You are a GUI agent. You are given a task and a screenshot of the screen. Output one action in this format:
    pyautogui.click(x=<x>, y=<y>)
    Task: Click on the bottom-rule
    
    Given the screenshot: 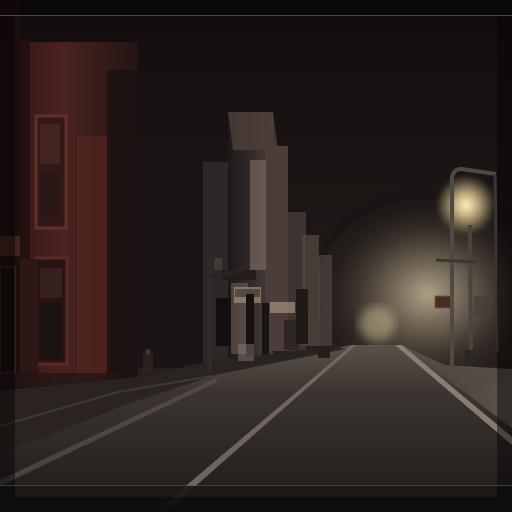 What is the action you would take?
    pyautogui.click(x=256, y=485)
    